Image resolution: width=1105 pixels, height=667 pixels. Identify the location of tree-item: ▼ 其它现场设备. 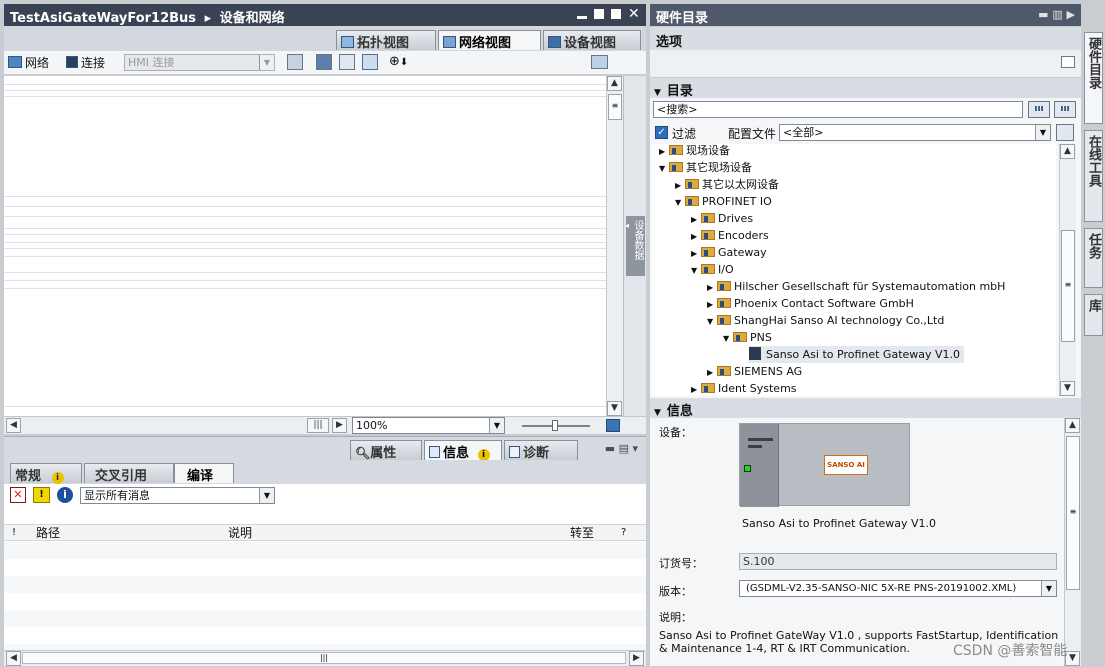
(705, 167).